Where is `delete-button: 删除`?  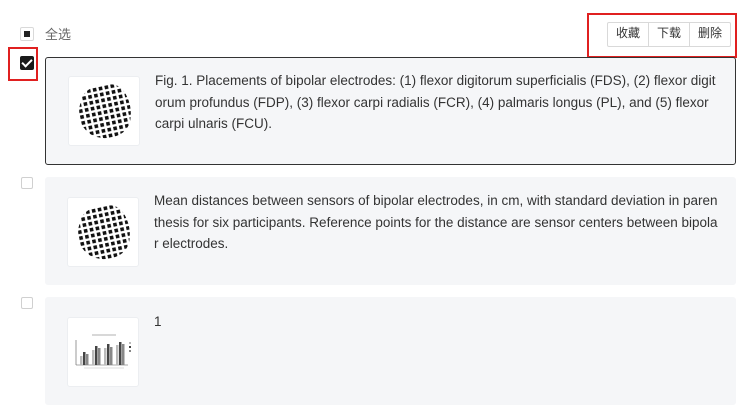
delete-button: 删除 is located at coordinates (710, 34).